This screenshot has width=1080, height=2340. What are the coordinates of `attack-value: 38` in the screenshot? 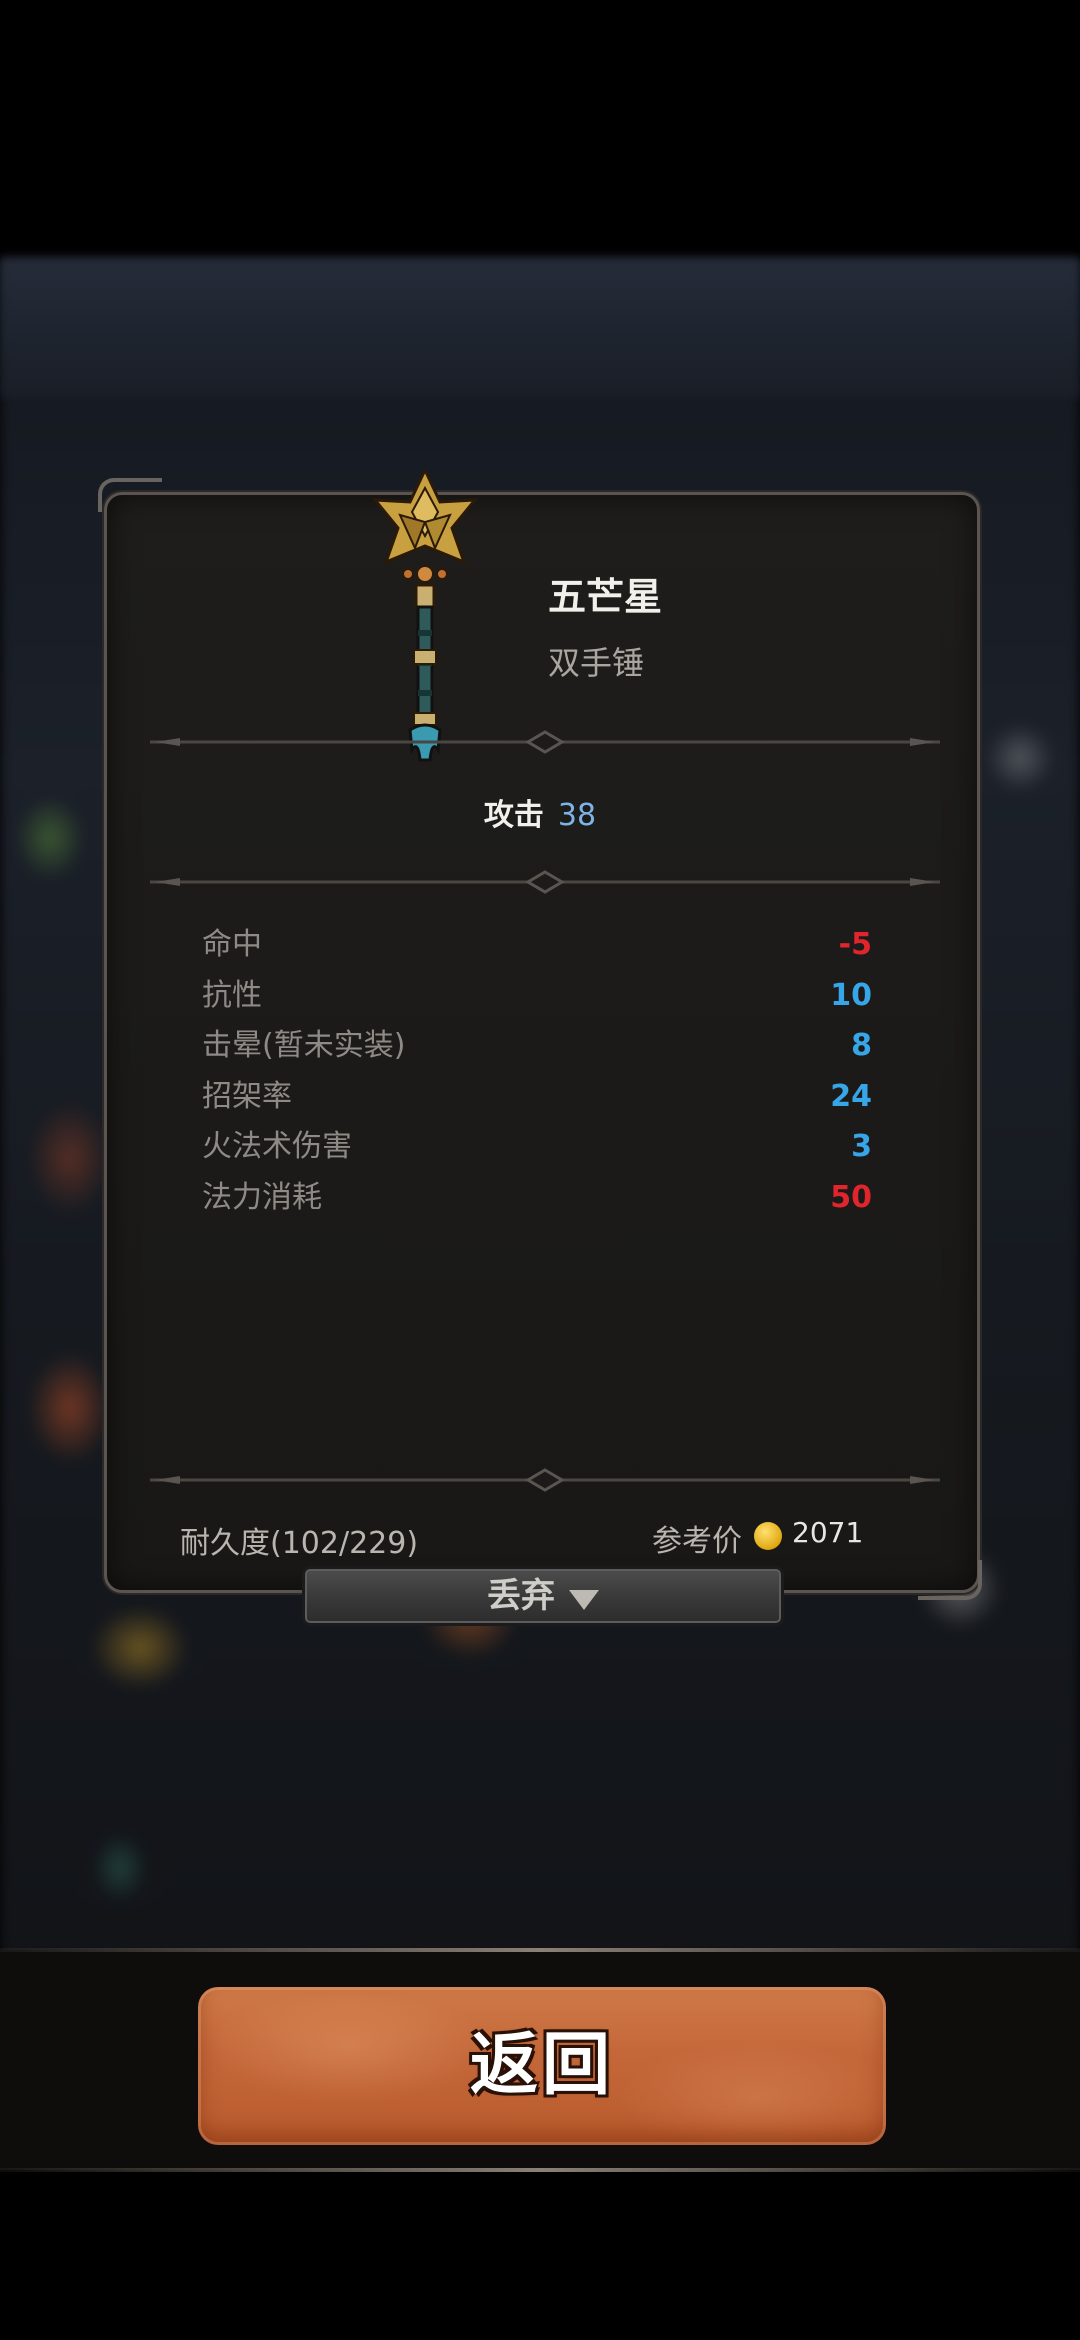 It's located at (577, 815).